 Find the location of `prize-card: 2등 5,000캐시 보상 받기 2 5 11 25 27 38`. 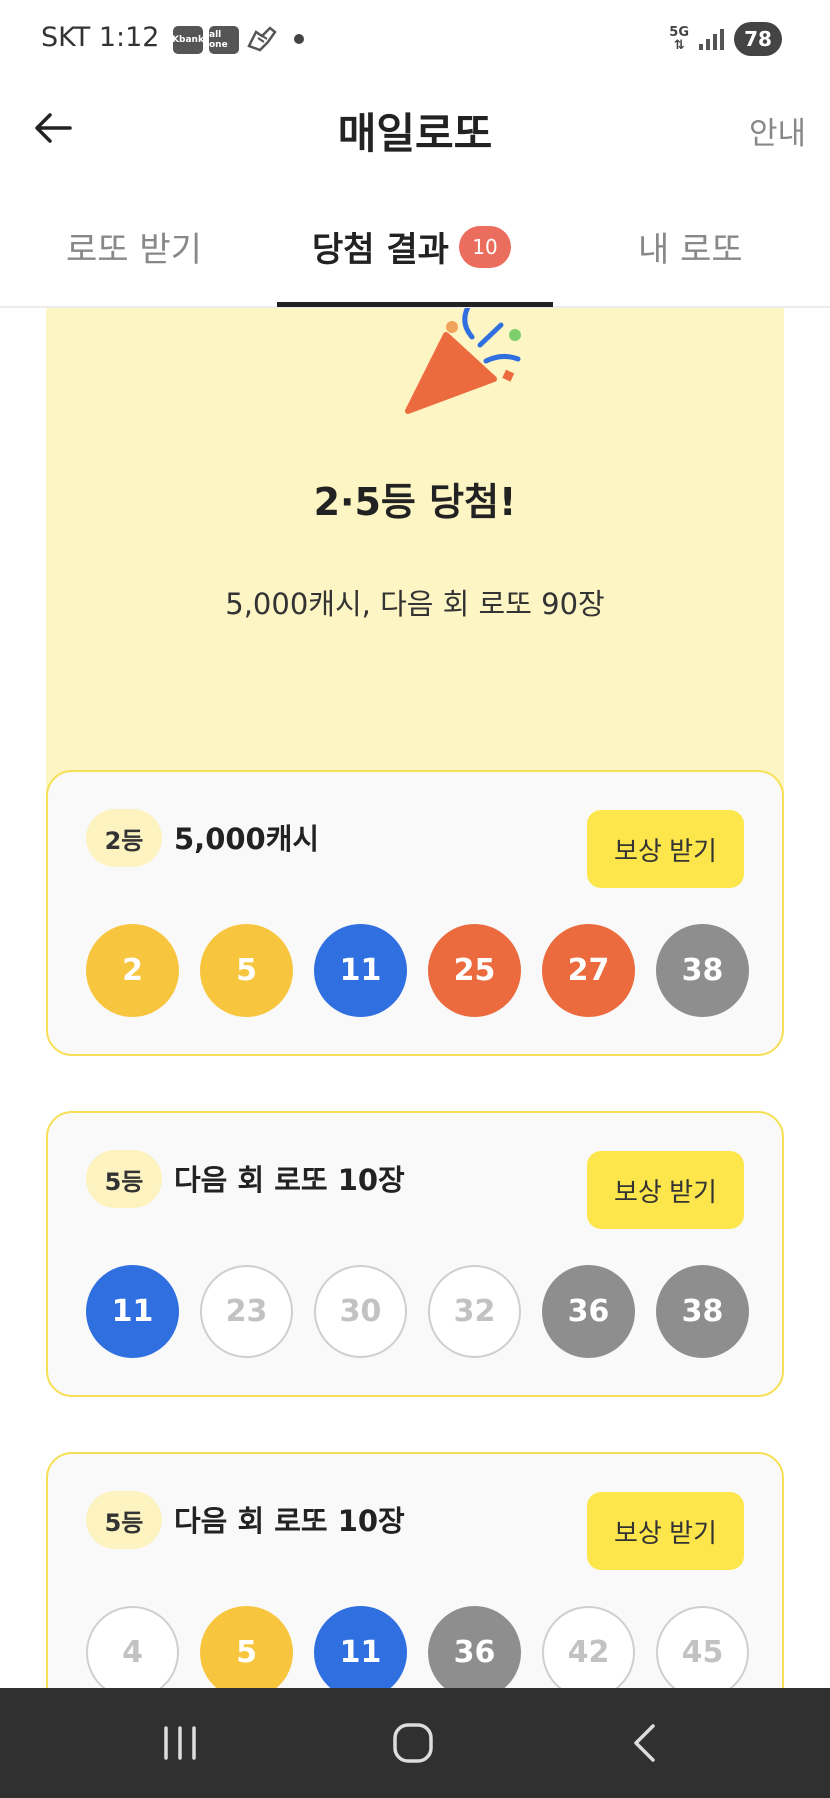

prize-card: 2등 5,000캐시 보상 받기 2 5 11 25 27 38 is located at coordinates (415, 913).